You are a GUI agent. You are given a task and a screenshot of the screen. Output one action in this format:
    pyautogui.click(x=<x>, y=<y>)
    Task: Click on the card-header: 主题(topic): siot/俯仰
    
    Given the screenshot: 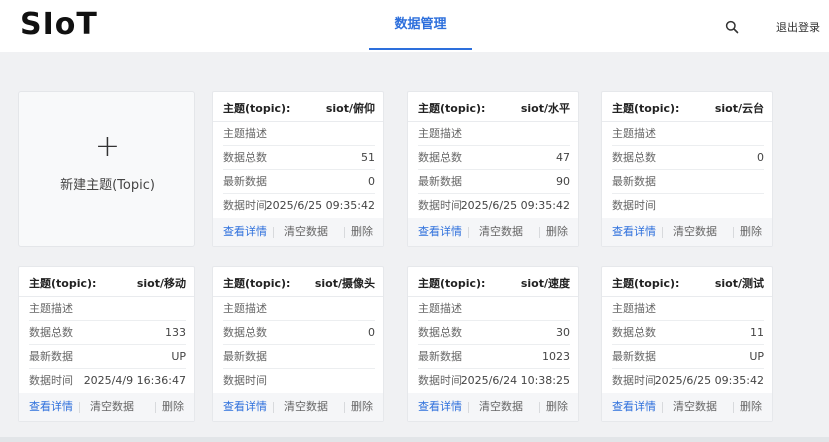 What is the action you would take?
    pyautogui.click(x=298, y=107)
    